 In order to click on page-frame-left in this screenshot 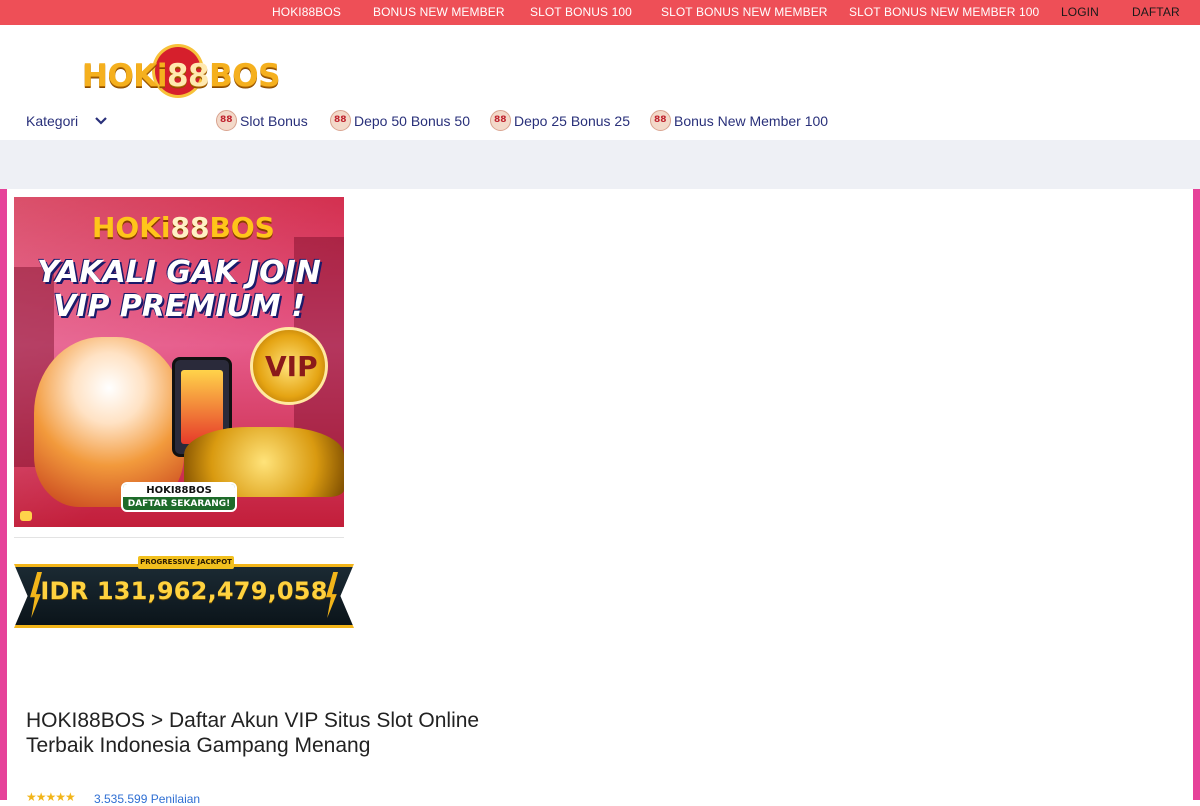, I will do `click(3, 494)`.